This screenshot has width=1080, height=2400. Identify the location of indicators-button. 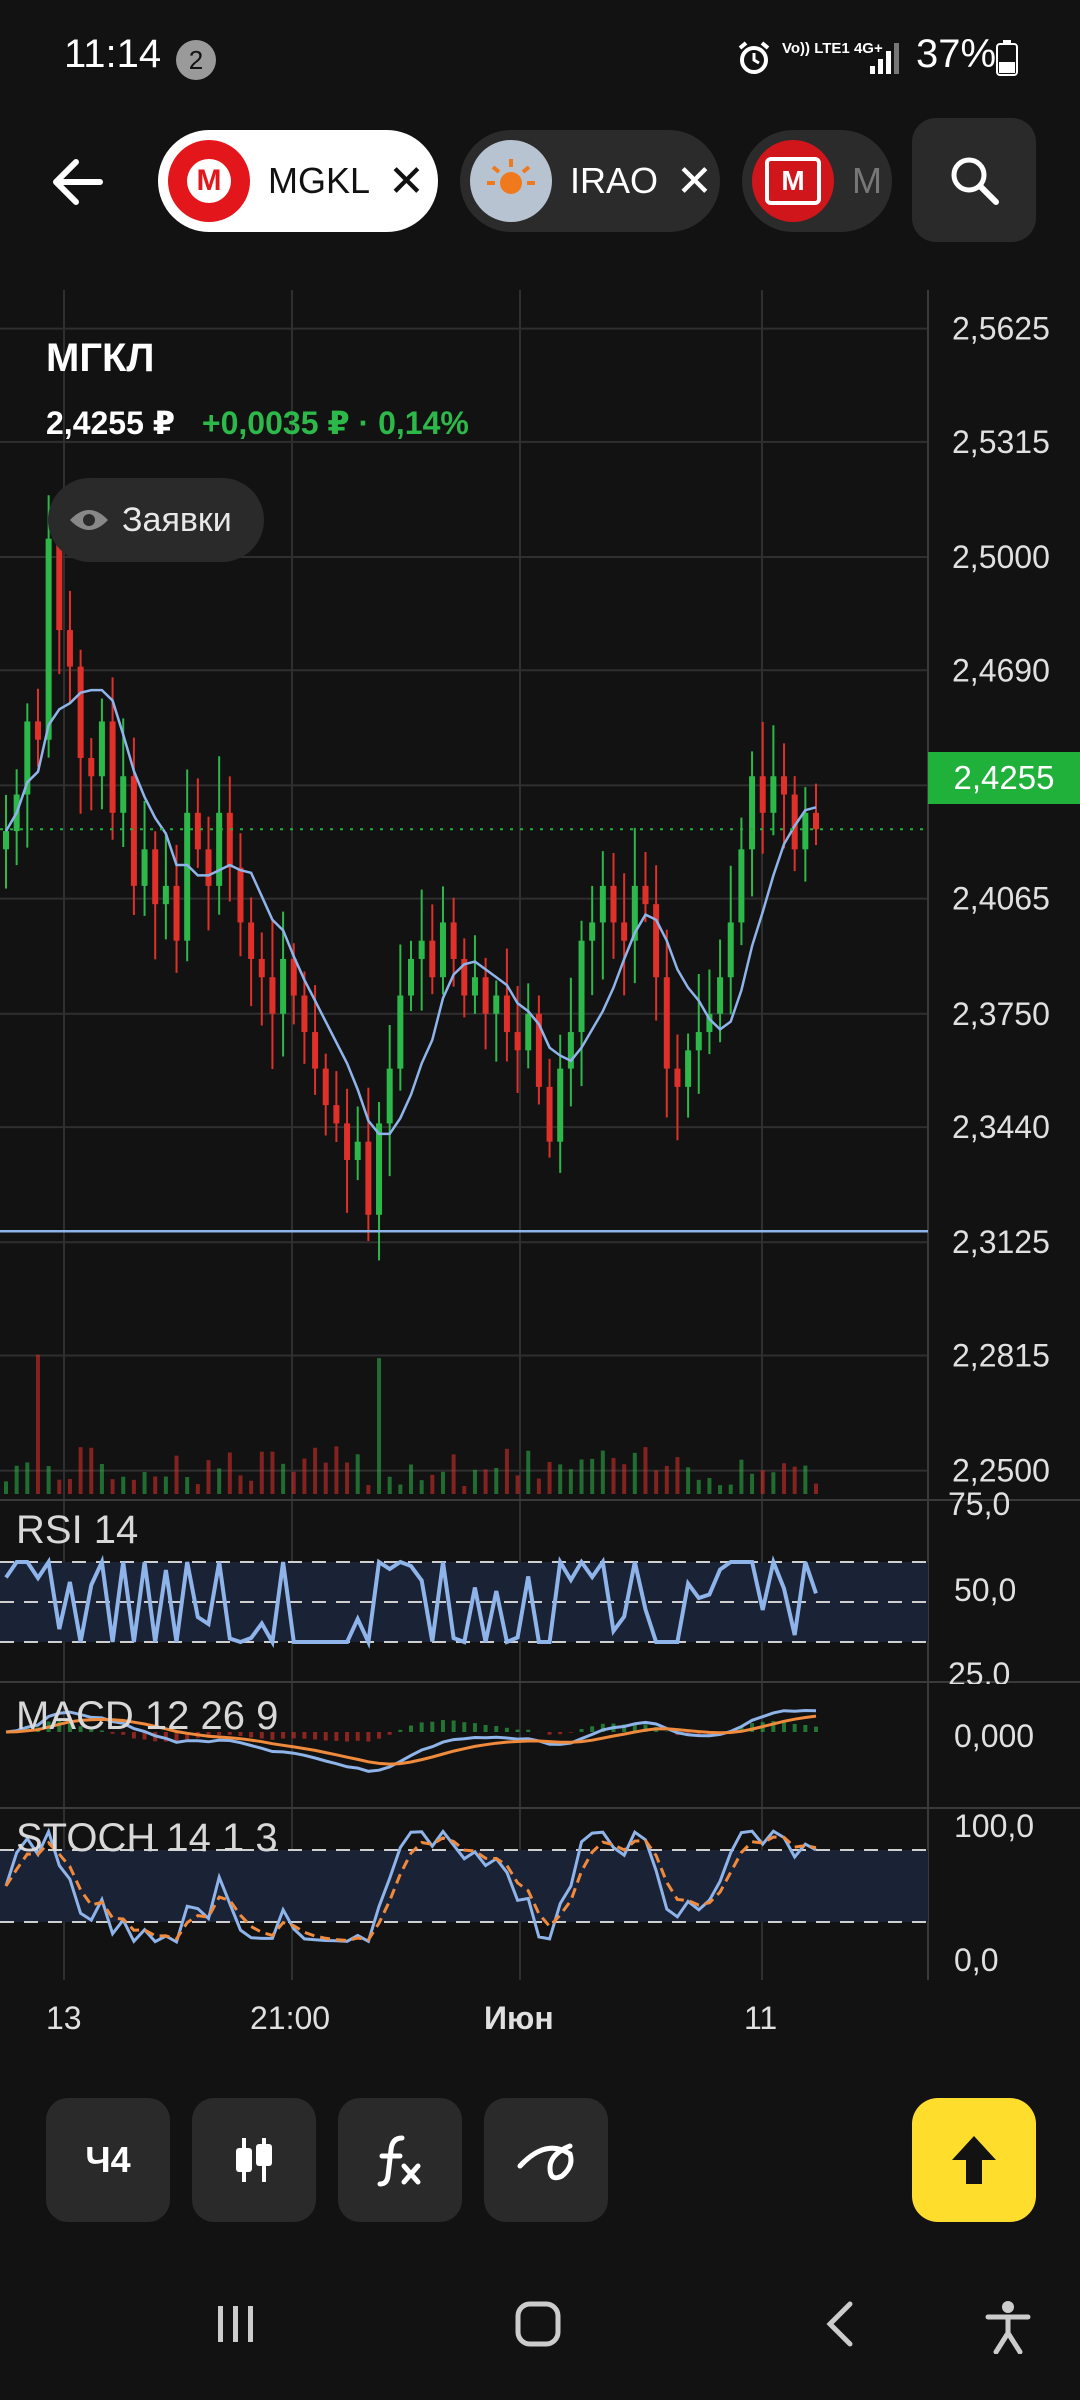
(400, 2160).